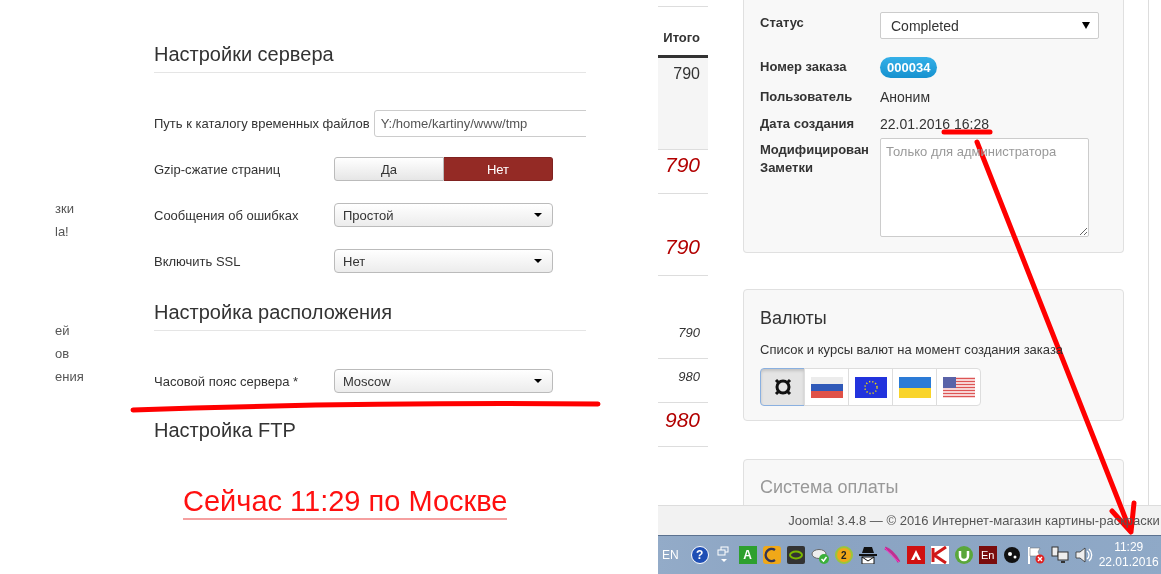 The width and height of the screenshot is (1161, 574). What do you see at coordinates (967, 132) in the screenshot?
I see `annotation-underline` at bounding box center [967, 132].